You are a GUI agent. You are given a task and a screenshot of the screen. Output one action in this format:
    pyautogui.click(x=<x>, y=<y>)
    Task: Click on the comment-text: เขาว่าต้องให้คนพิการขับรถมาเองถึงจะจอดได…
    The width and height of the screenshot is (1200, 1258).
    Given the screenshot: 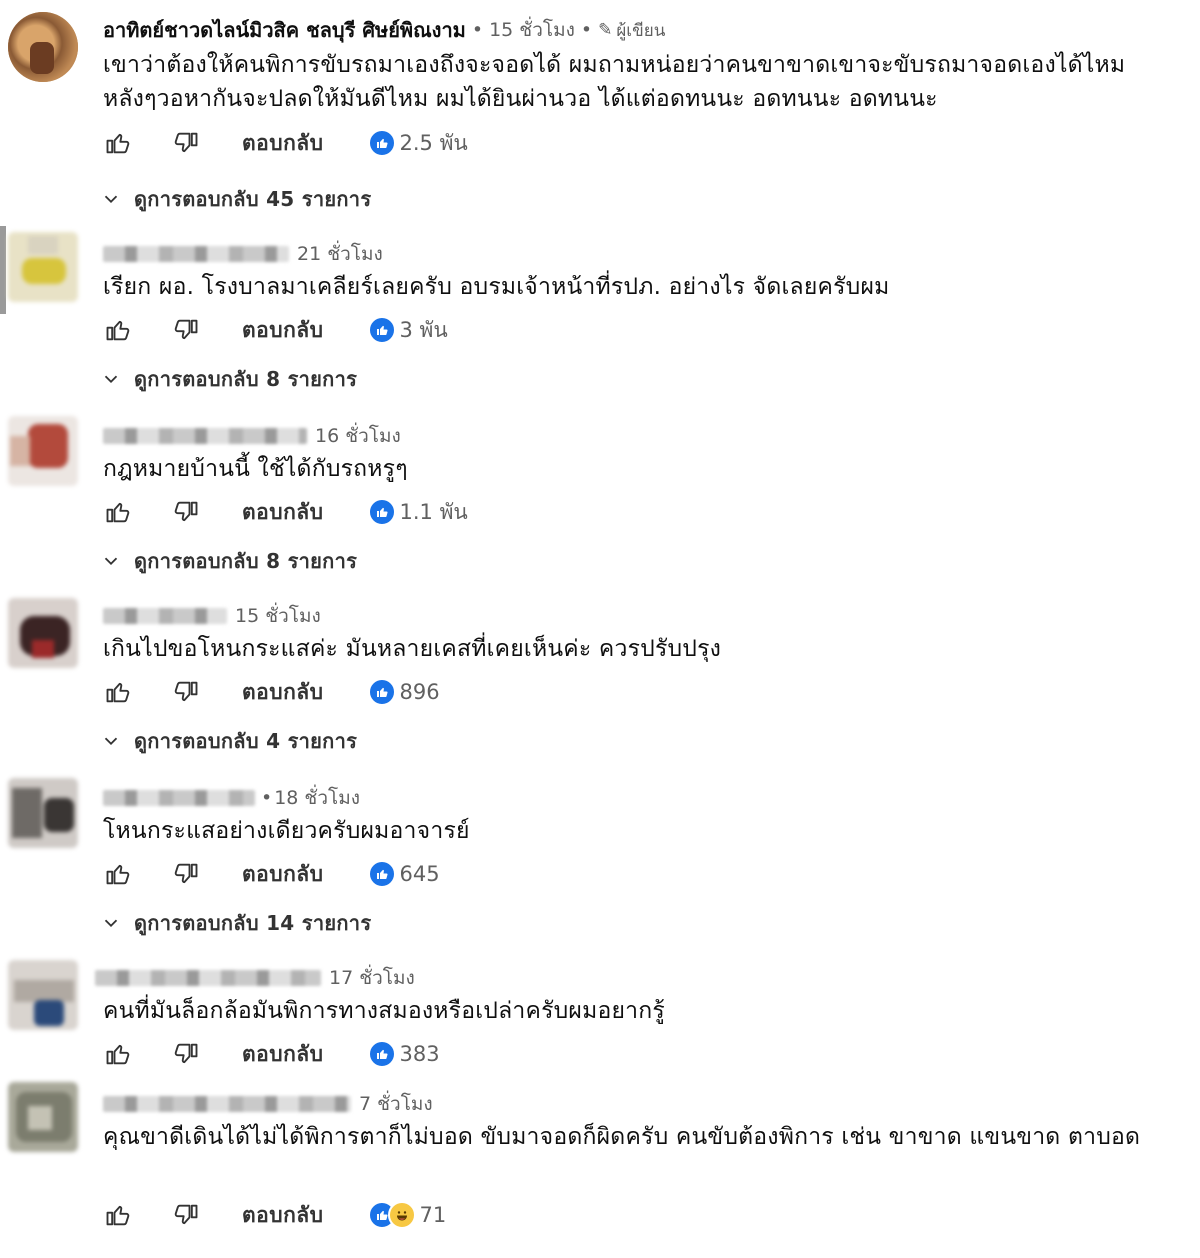 What is the action you would take?
    pyautogui.click(x=614, y=82)
    